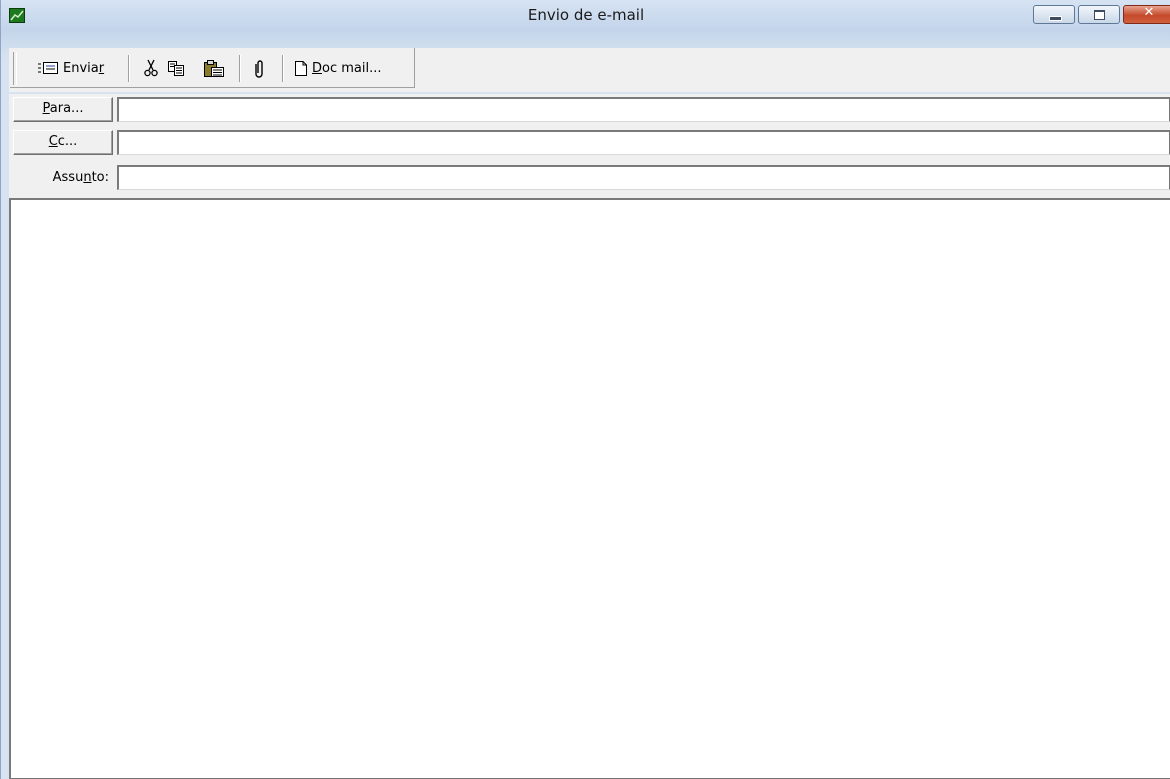 This screenshot has width=1170, height=779. I want to click on close-icon: ✕, so click(1149, 12).